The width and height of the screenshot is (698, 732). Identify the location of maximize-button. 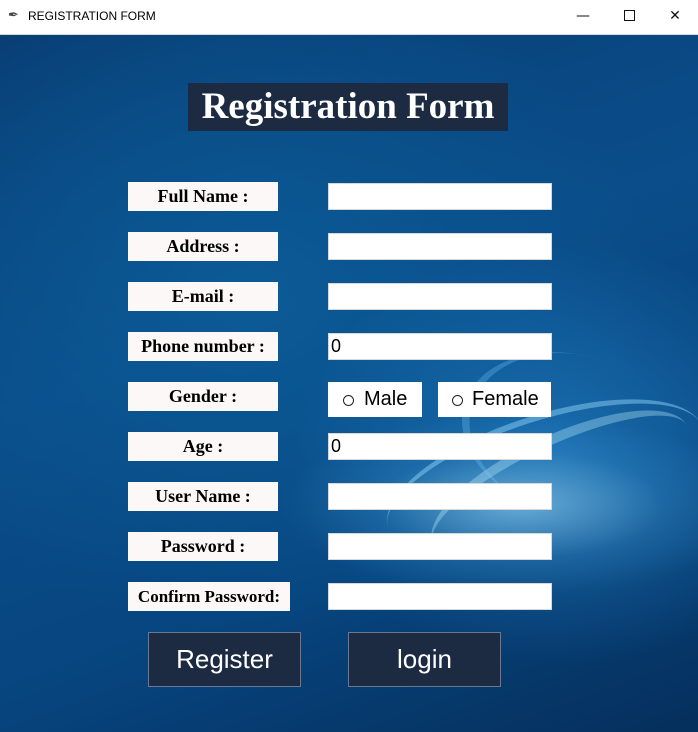
(629, 17).